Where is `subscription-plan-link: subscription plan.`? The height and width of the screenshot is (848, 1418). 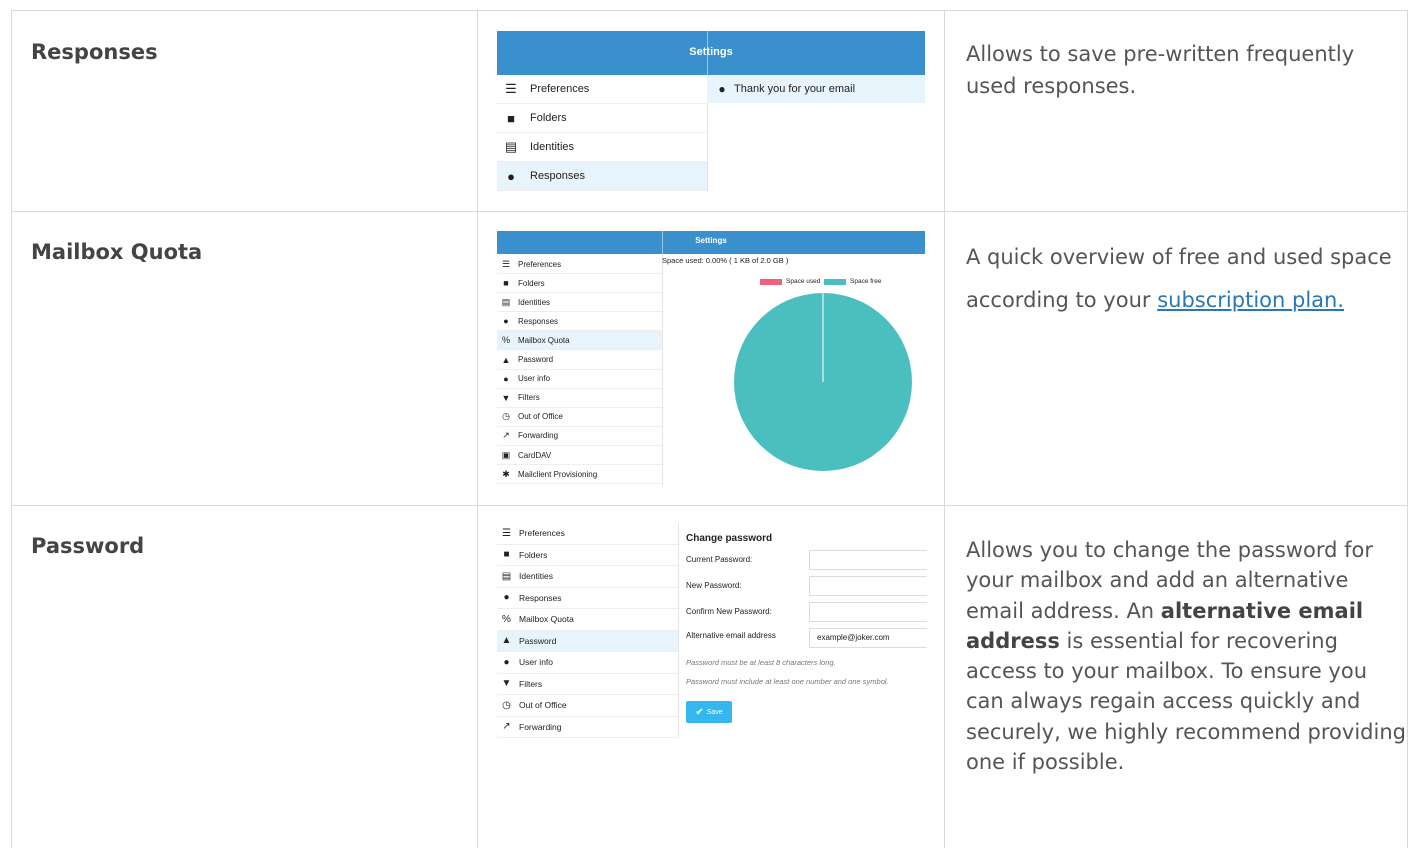 subscription-plan-link: subscription plan. is located at coordinates (1250, 300).